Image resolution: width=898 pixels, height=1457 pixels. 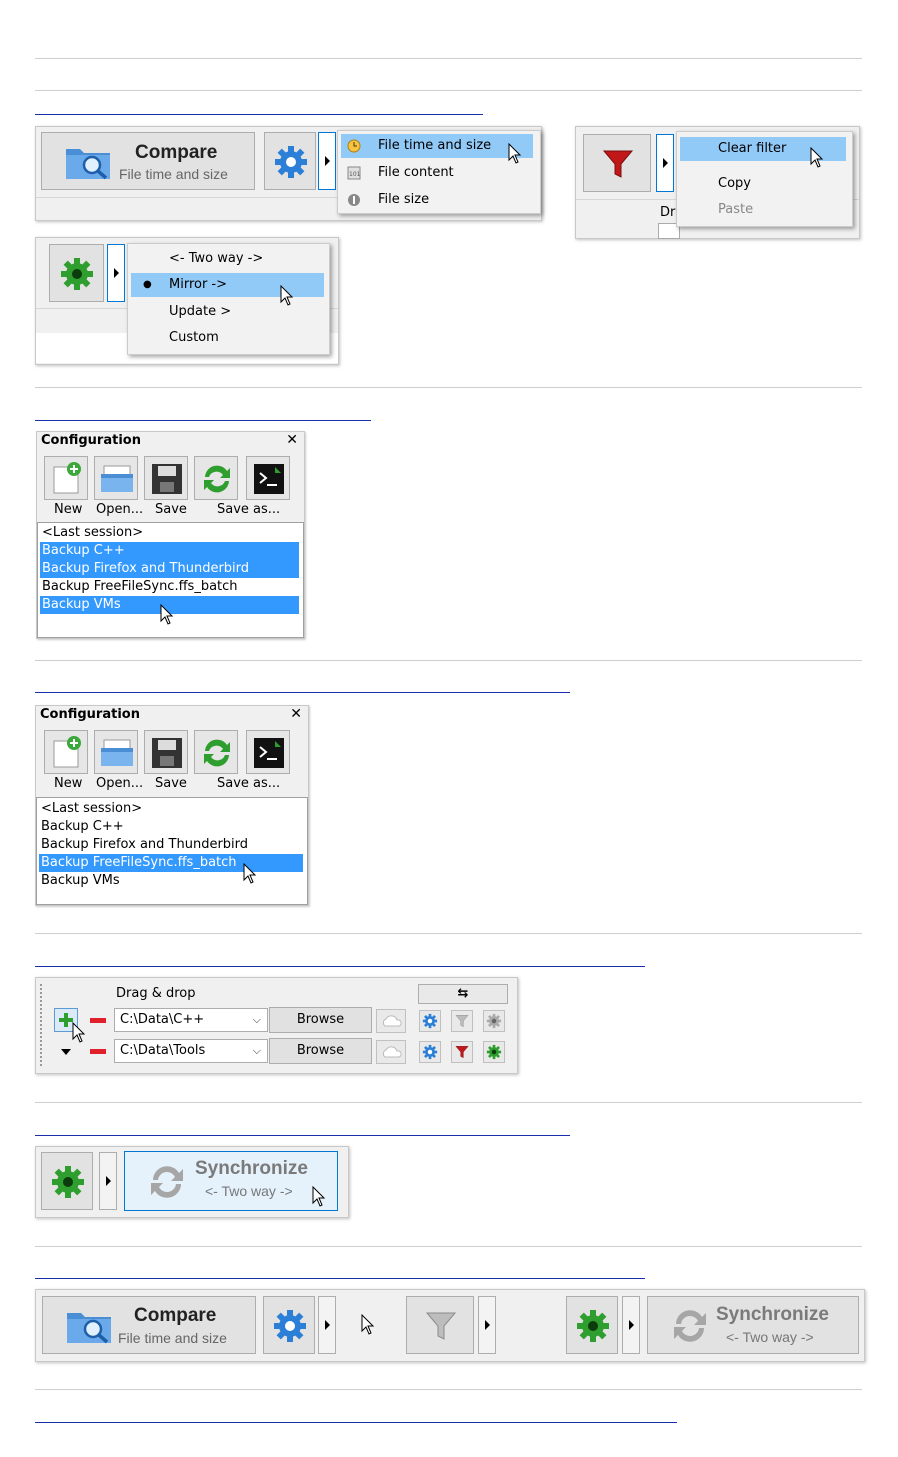 What do you see at coordinates (191, 1051) in the screenshot?
I see `right-folder-input: C:\Data\Tools ⌵` at bounding box center [191, 1051].